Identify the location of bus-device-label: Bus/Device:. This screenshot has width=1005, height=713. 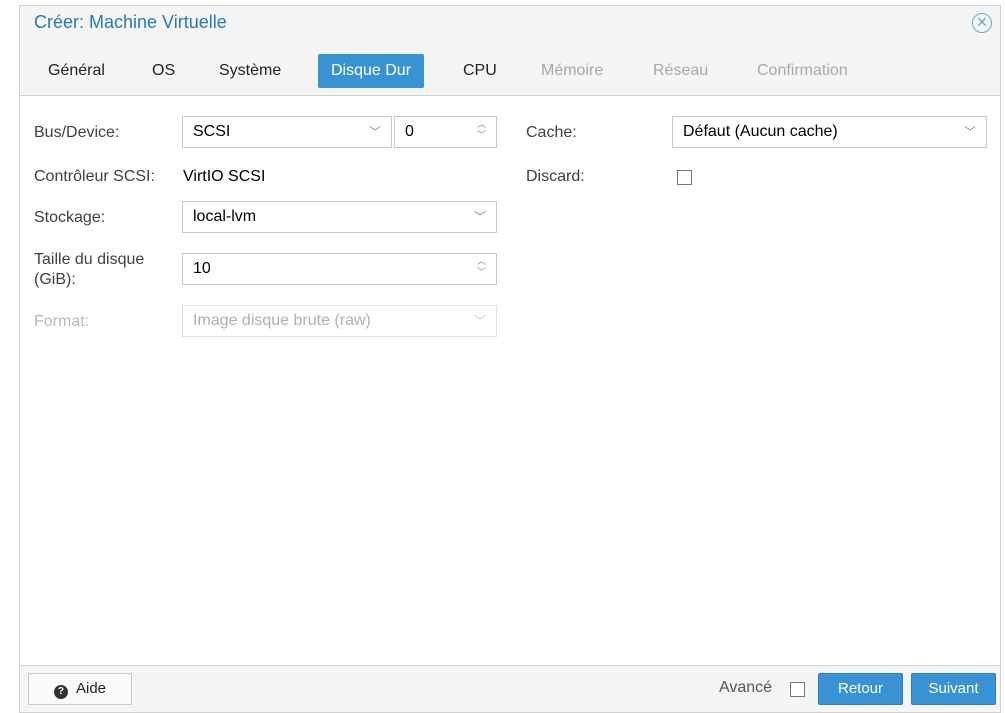
(77, 132).